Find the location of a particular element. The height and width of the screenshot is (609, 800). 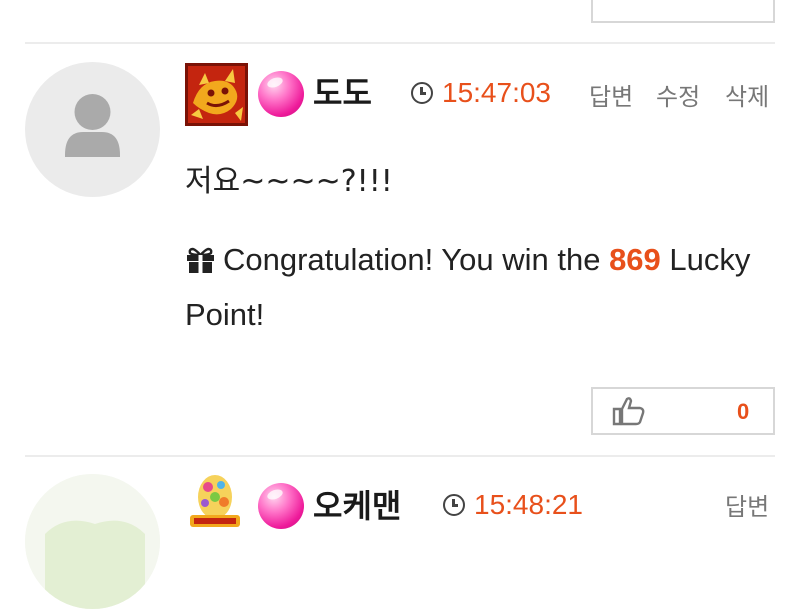

timestamp-text: 15:48:21 is located at coordinates (528, 504).